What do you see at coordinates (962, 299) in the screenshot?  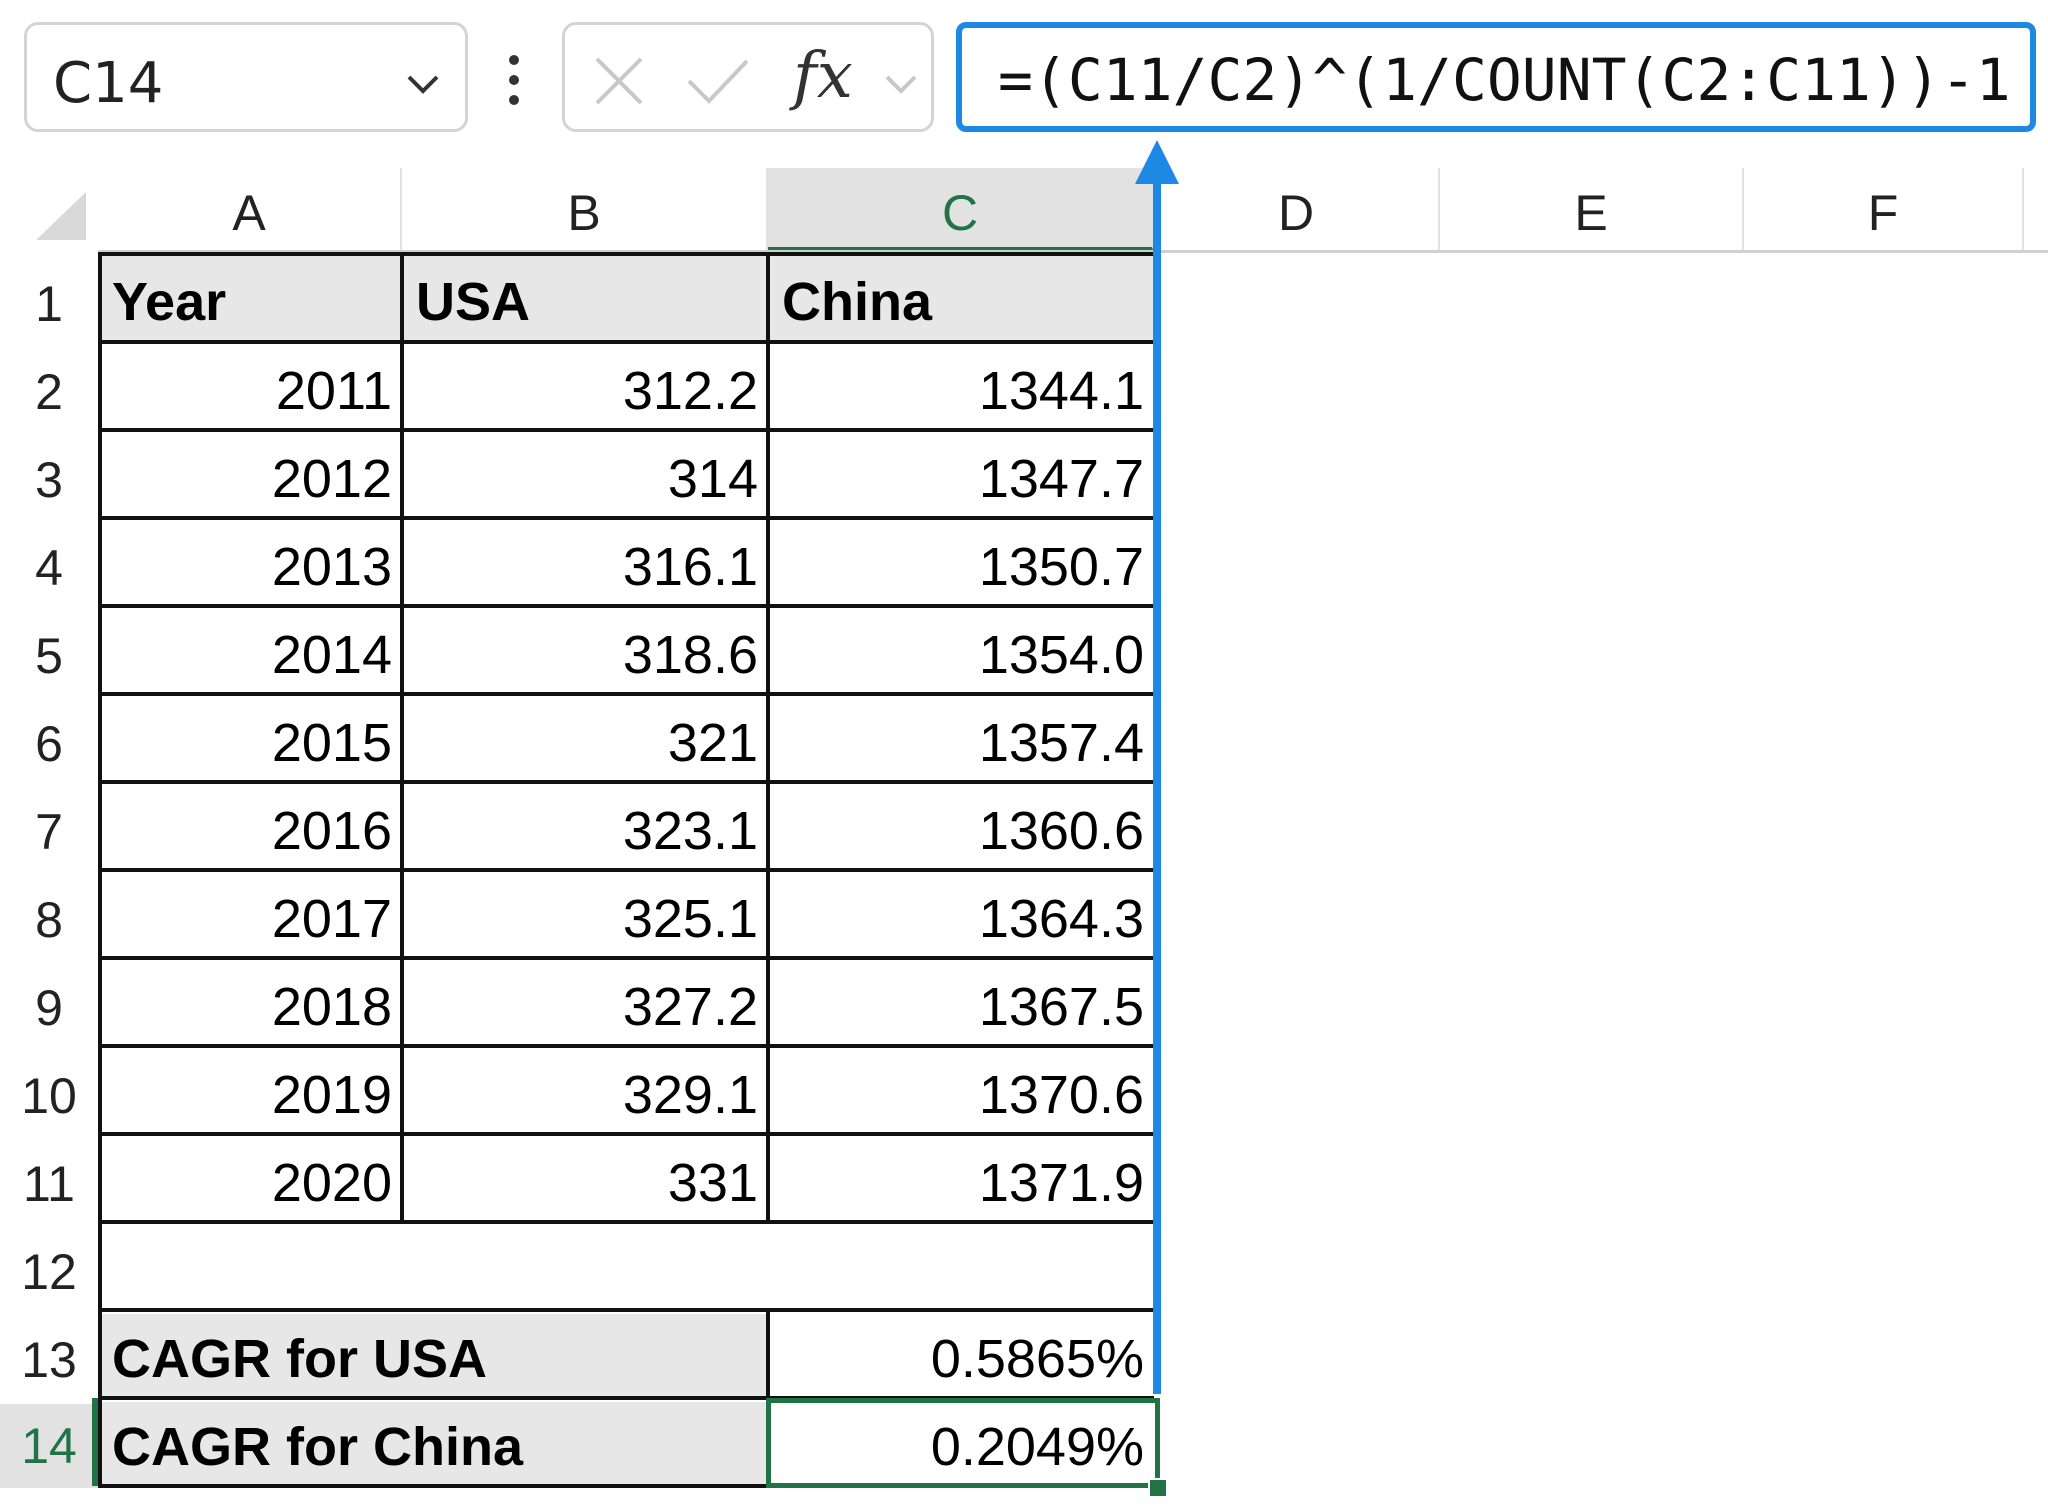 I see `cell-c1: China` at bounding box center [962, 299].